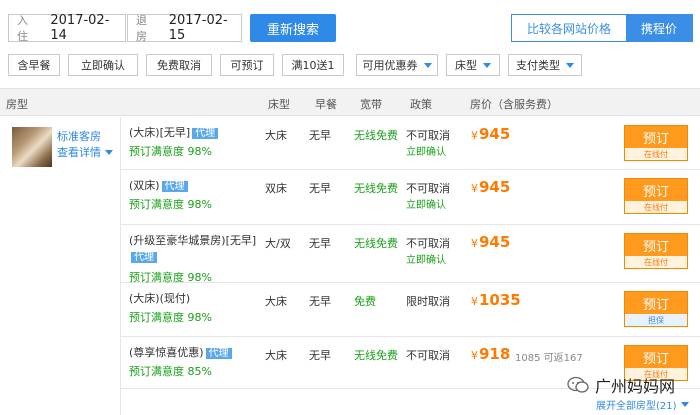 This screenshot has height=415, width=700. I want to click on checkout-label: 退房, so click(141, 28).